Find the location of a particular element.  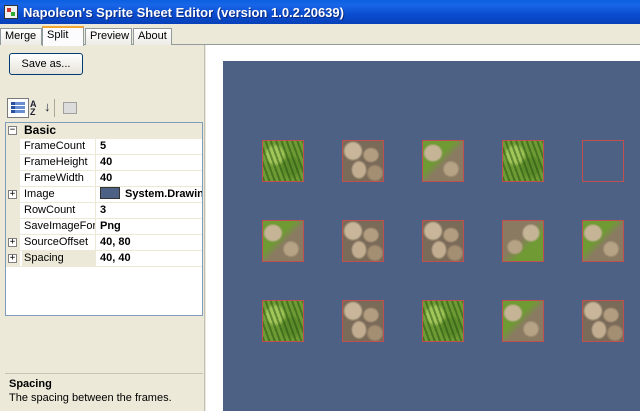

property-row-framewidth: FrameWidth 40 is located at coordinates (104, 179).